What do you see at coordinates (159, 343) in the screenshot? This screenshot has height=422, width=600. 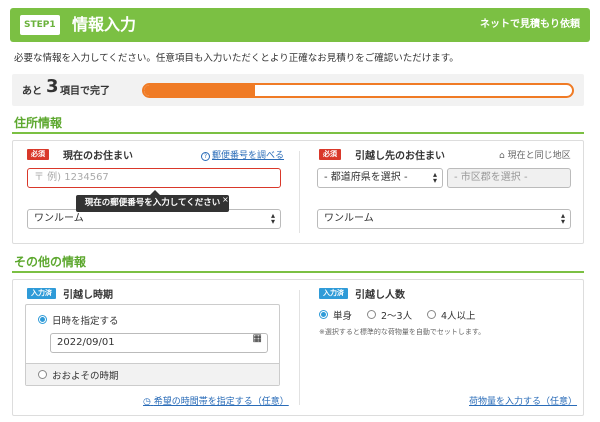 I see `move-date-input: 2022/09/01 ▦` at bounding box center [159, 343].